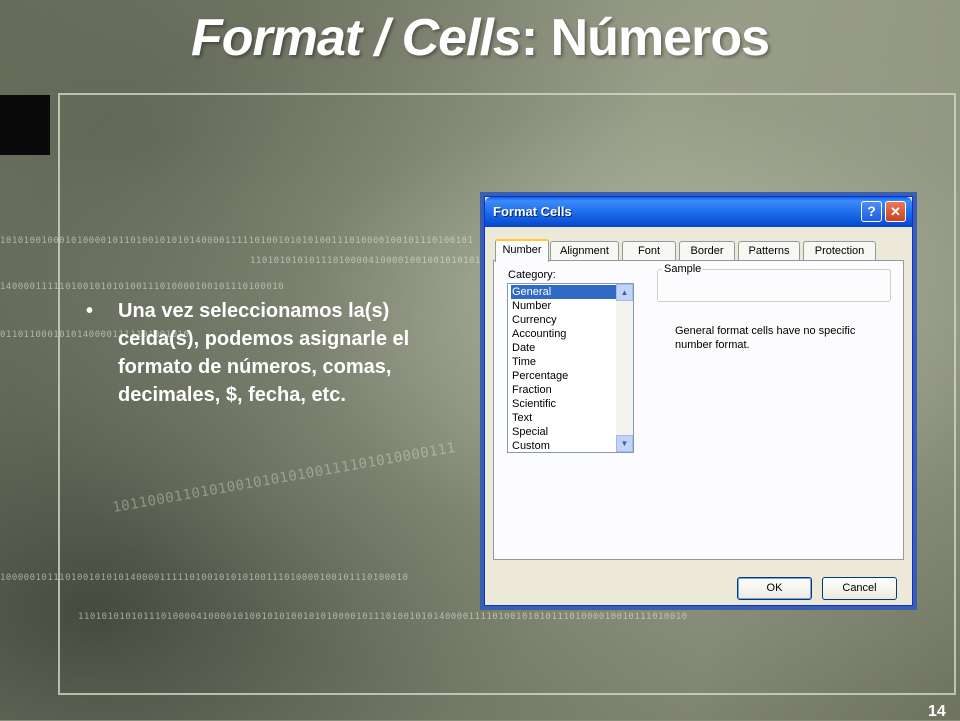  I want to click on list-item: Scientific, so click(563, 404).